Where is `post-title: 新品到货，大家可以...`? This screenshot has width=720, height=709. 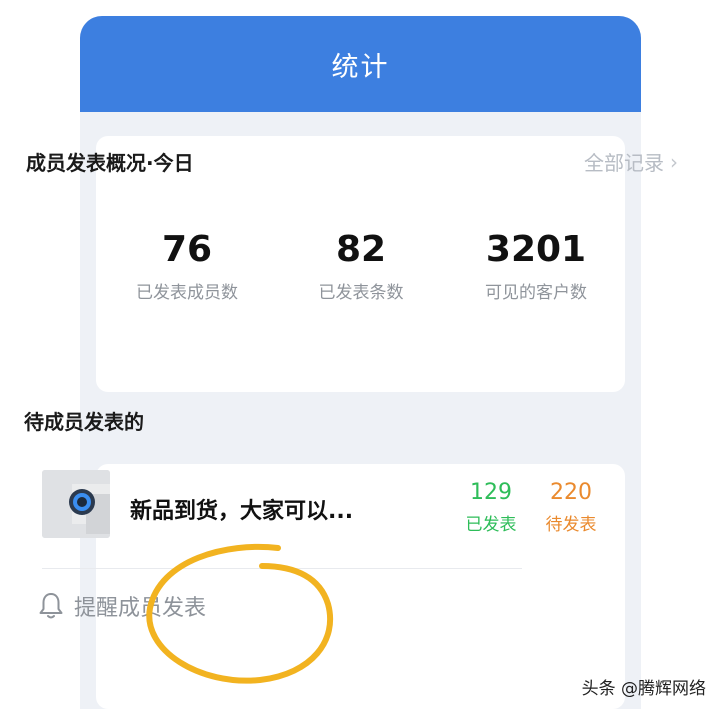 post-title: 新品到货，大家可以... is located at coordinates (241, 509).